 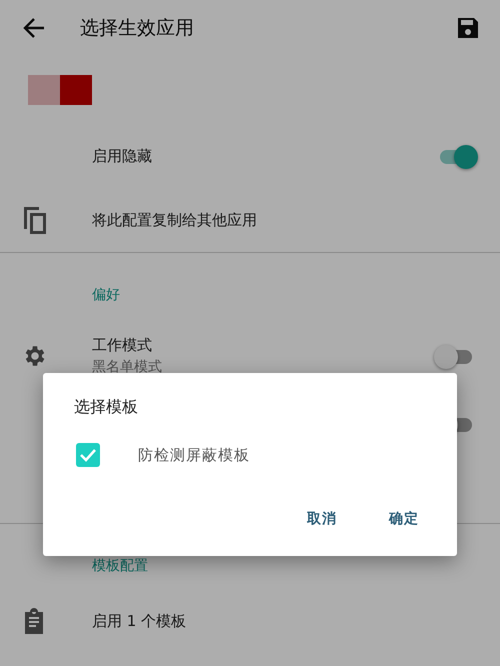 What do you see at coordinates (34, 28) in the screenshot?
I see `back-icon` at bounding box center [34, 28].